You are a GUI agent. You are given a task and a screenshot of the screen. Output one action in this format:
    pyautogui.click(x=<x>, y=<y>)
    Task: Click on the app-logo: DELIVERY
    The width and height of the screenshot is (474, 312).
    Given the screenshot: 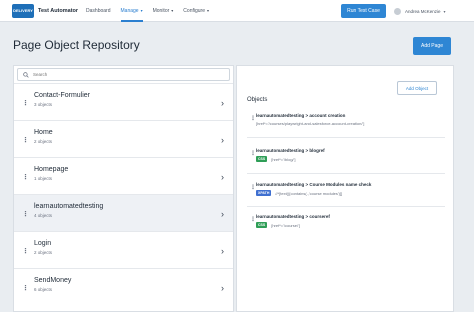 What is the action you would take?
    pyautogui.click(x=23, y=10)
    